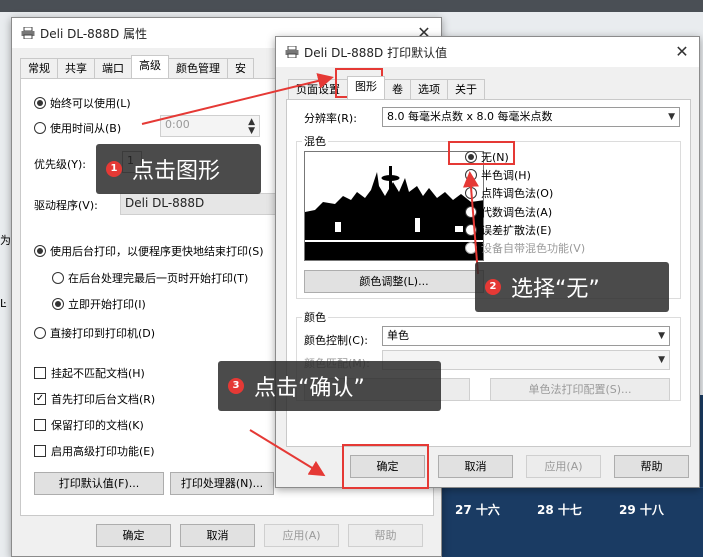 The image size is (703, 557). I want to click on step3-callout: 3 点击“确认”, so click(329, 386).